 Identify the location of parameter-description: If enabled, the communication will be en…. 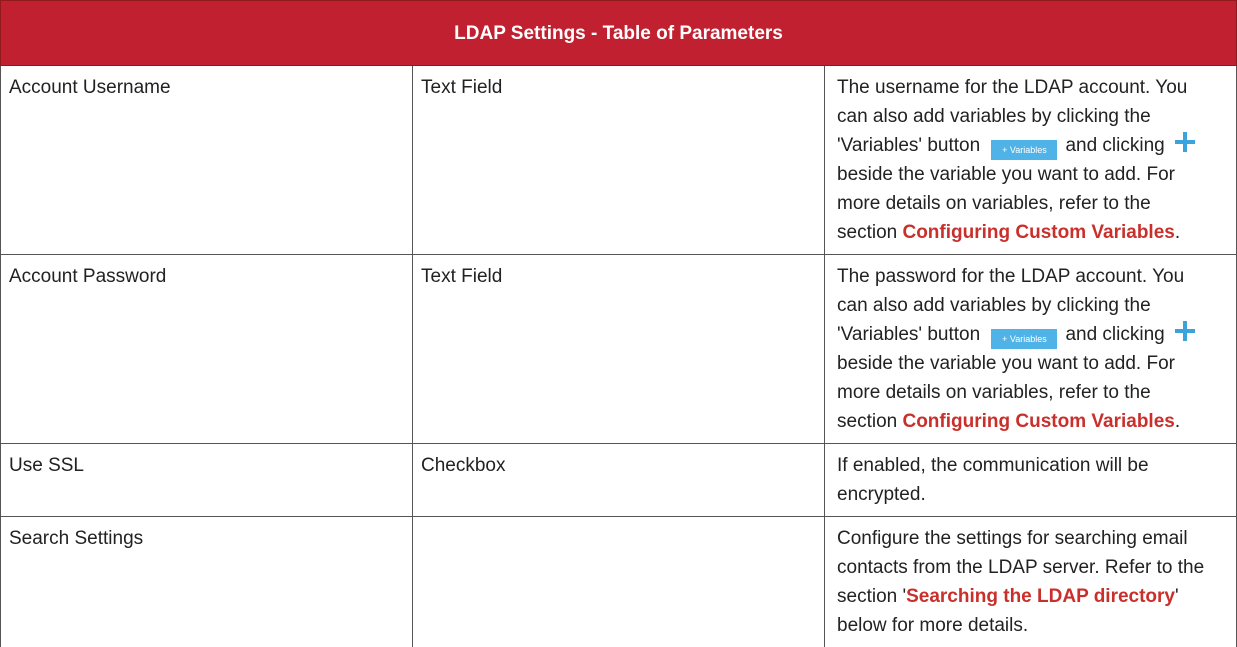
(1031, 480).